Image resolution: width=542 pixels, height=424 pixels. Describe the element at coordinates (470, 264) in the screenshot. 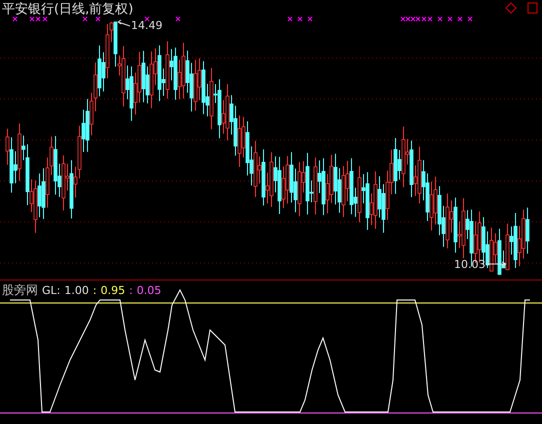

I see `low-price-label: 10.03` at that location.